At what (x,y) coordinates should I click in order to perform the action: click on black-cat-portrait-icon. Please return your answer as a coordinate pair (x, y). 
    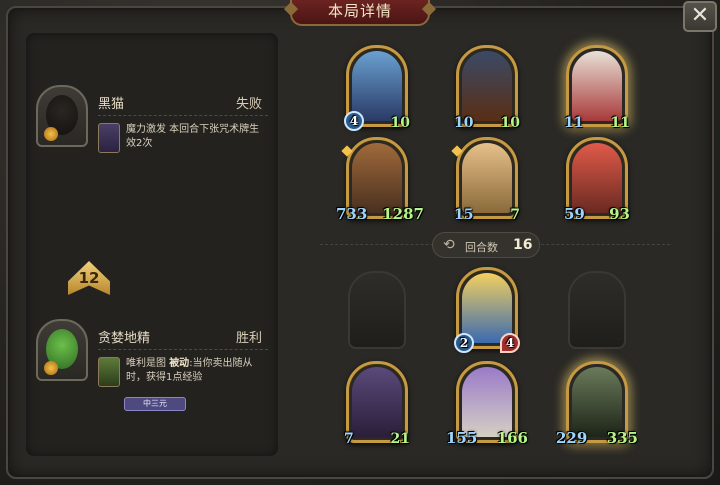
    Looking at the image, I should click on (62, 116).